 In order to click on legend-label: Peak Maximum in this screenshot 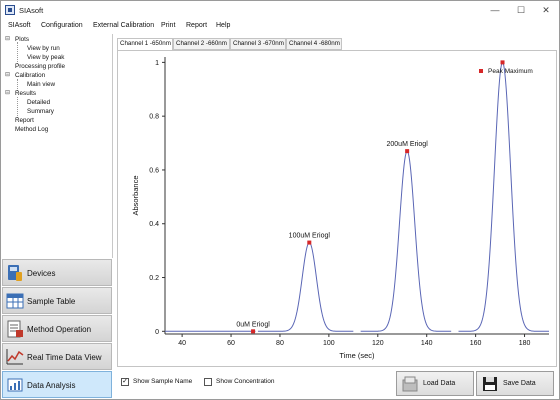, I will do `click(510, 71)`.